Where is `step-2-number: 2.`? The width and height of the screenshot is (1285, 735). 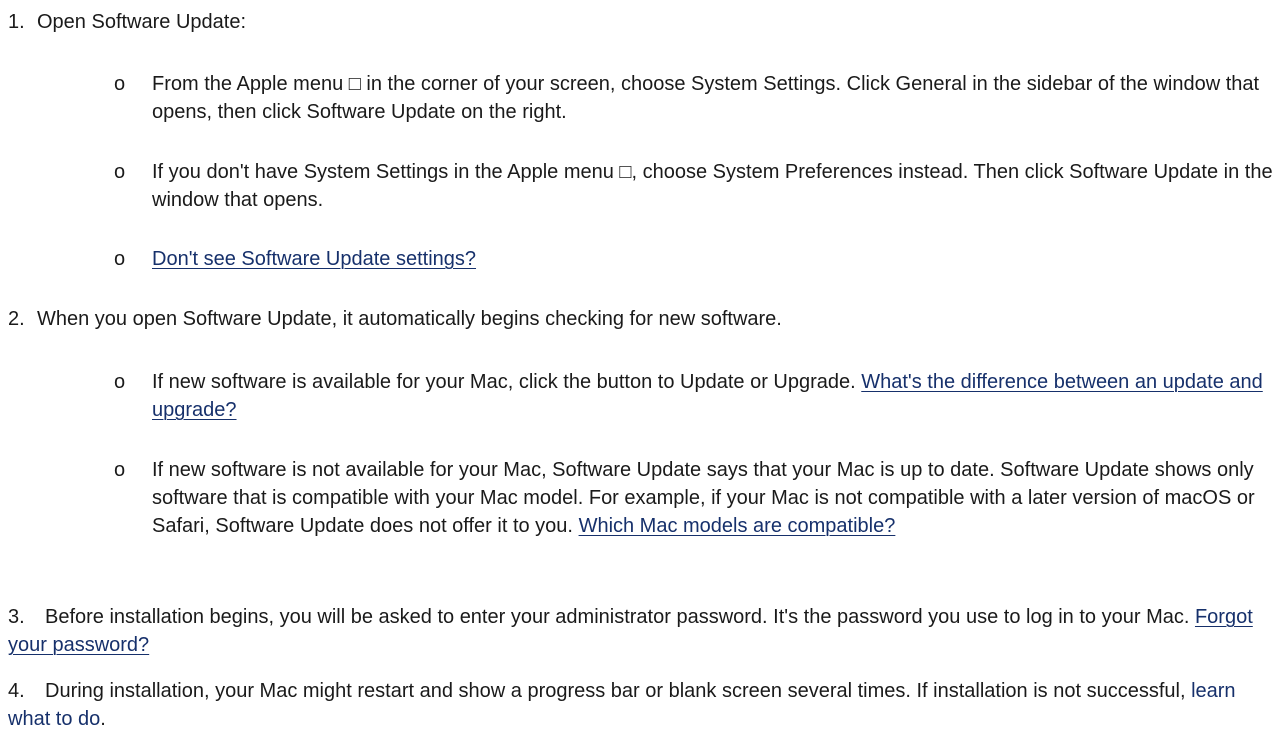
step-2-number: 2. is located at coordinates (16, 319).